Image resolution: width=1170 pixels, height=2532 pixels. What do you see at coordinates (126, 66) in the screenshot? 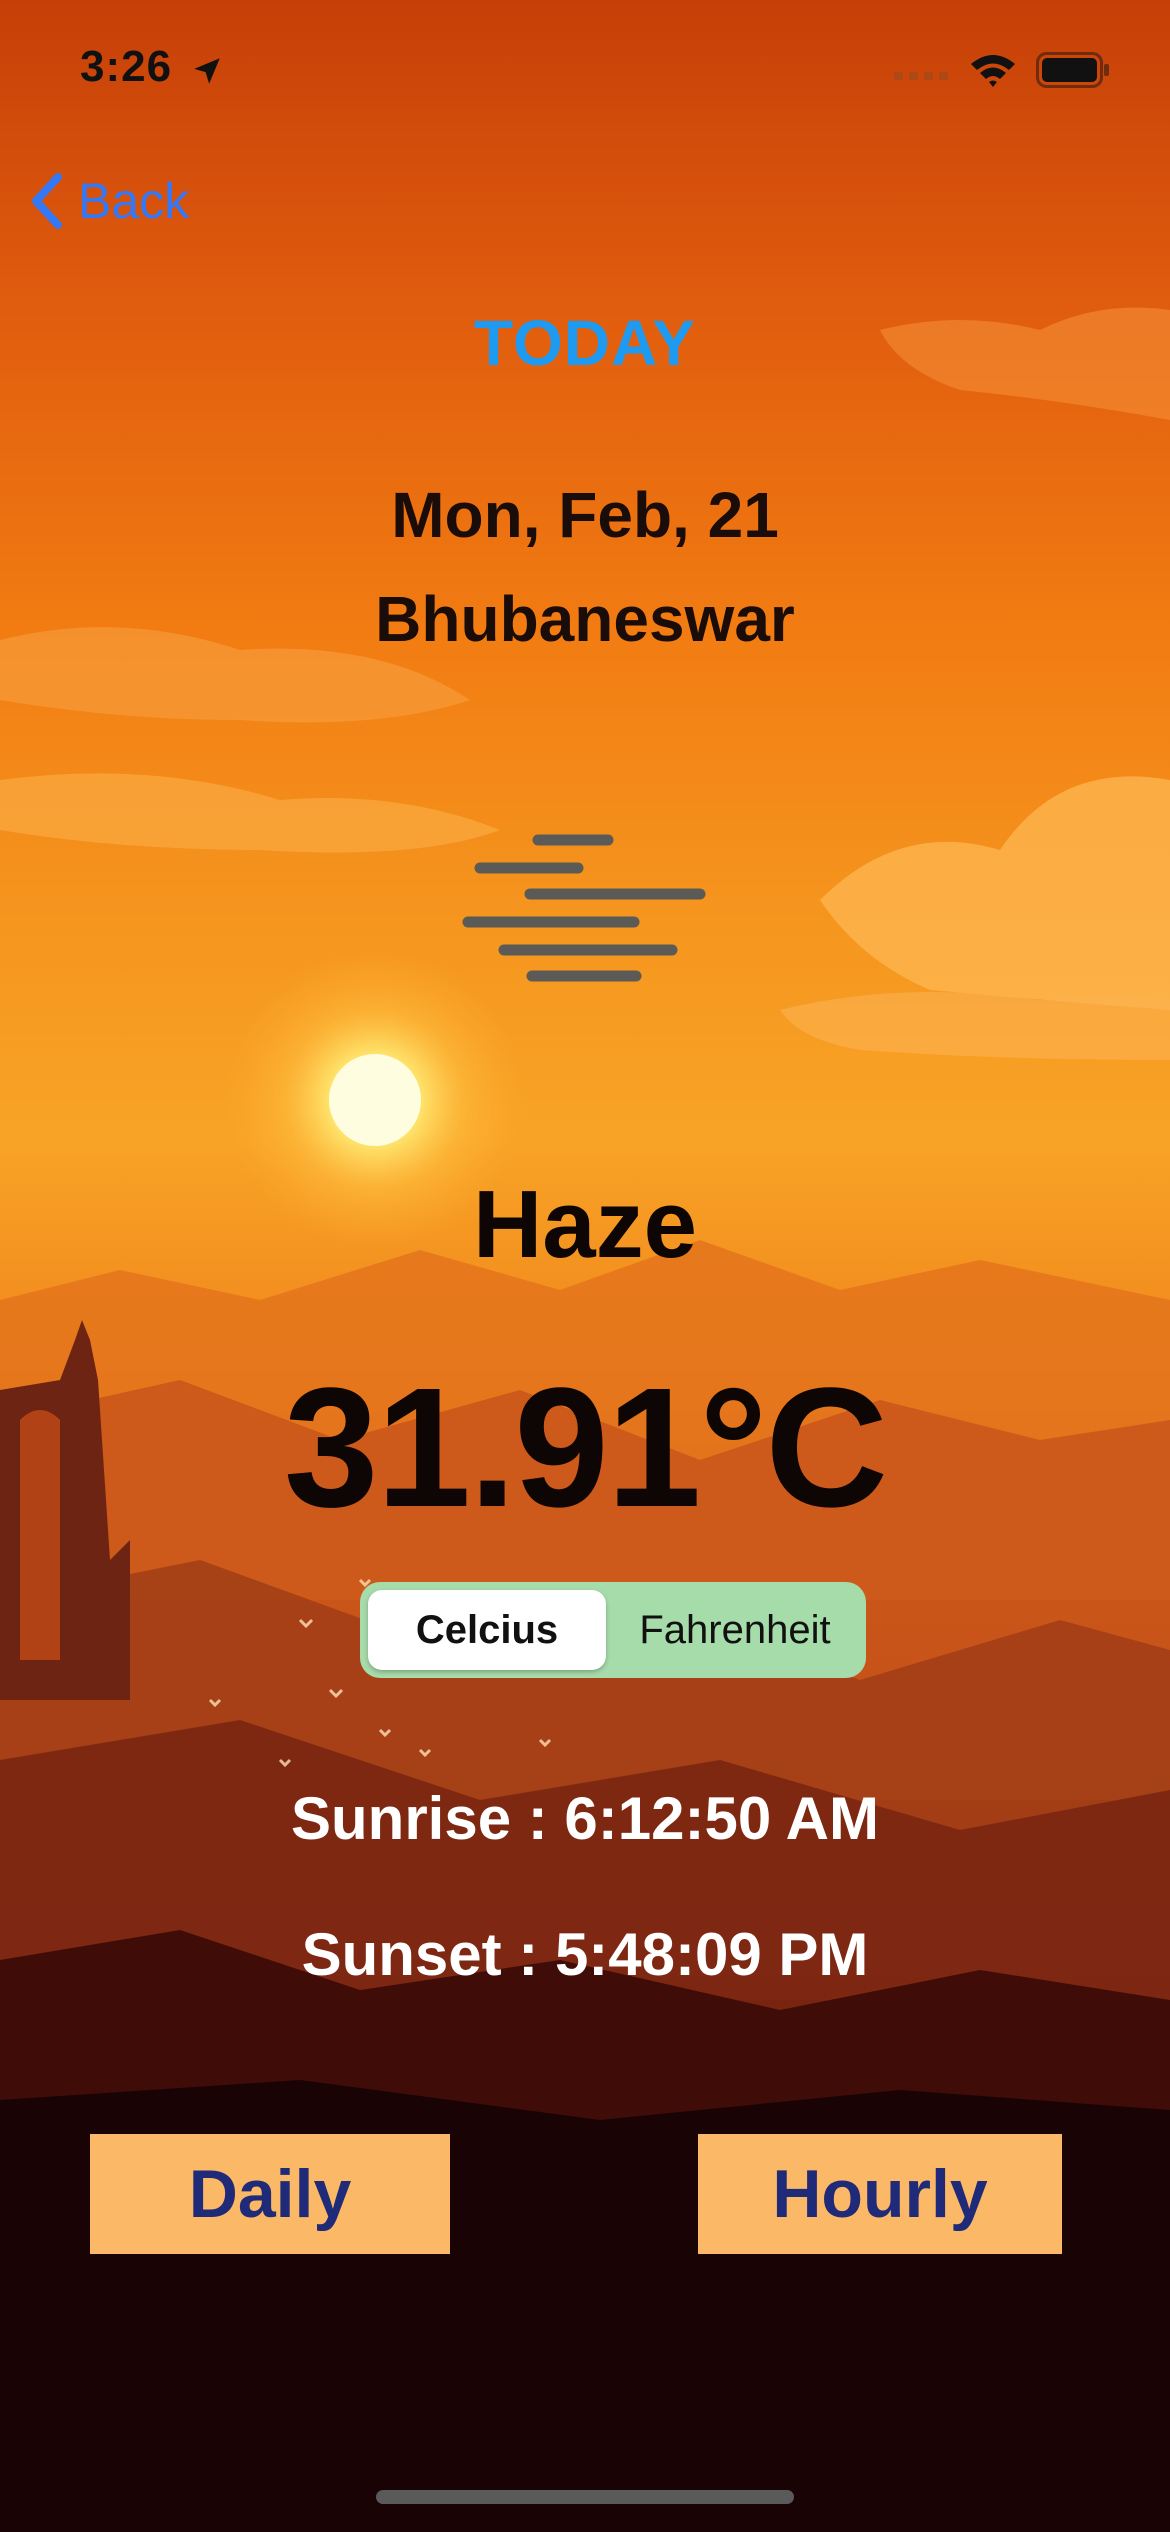
I see `status-time: 3:26` at bounding box center [126, 66].